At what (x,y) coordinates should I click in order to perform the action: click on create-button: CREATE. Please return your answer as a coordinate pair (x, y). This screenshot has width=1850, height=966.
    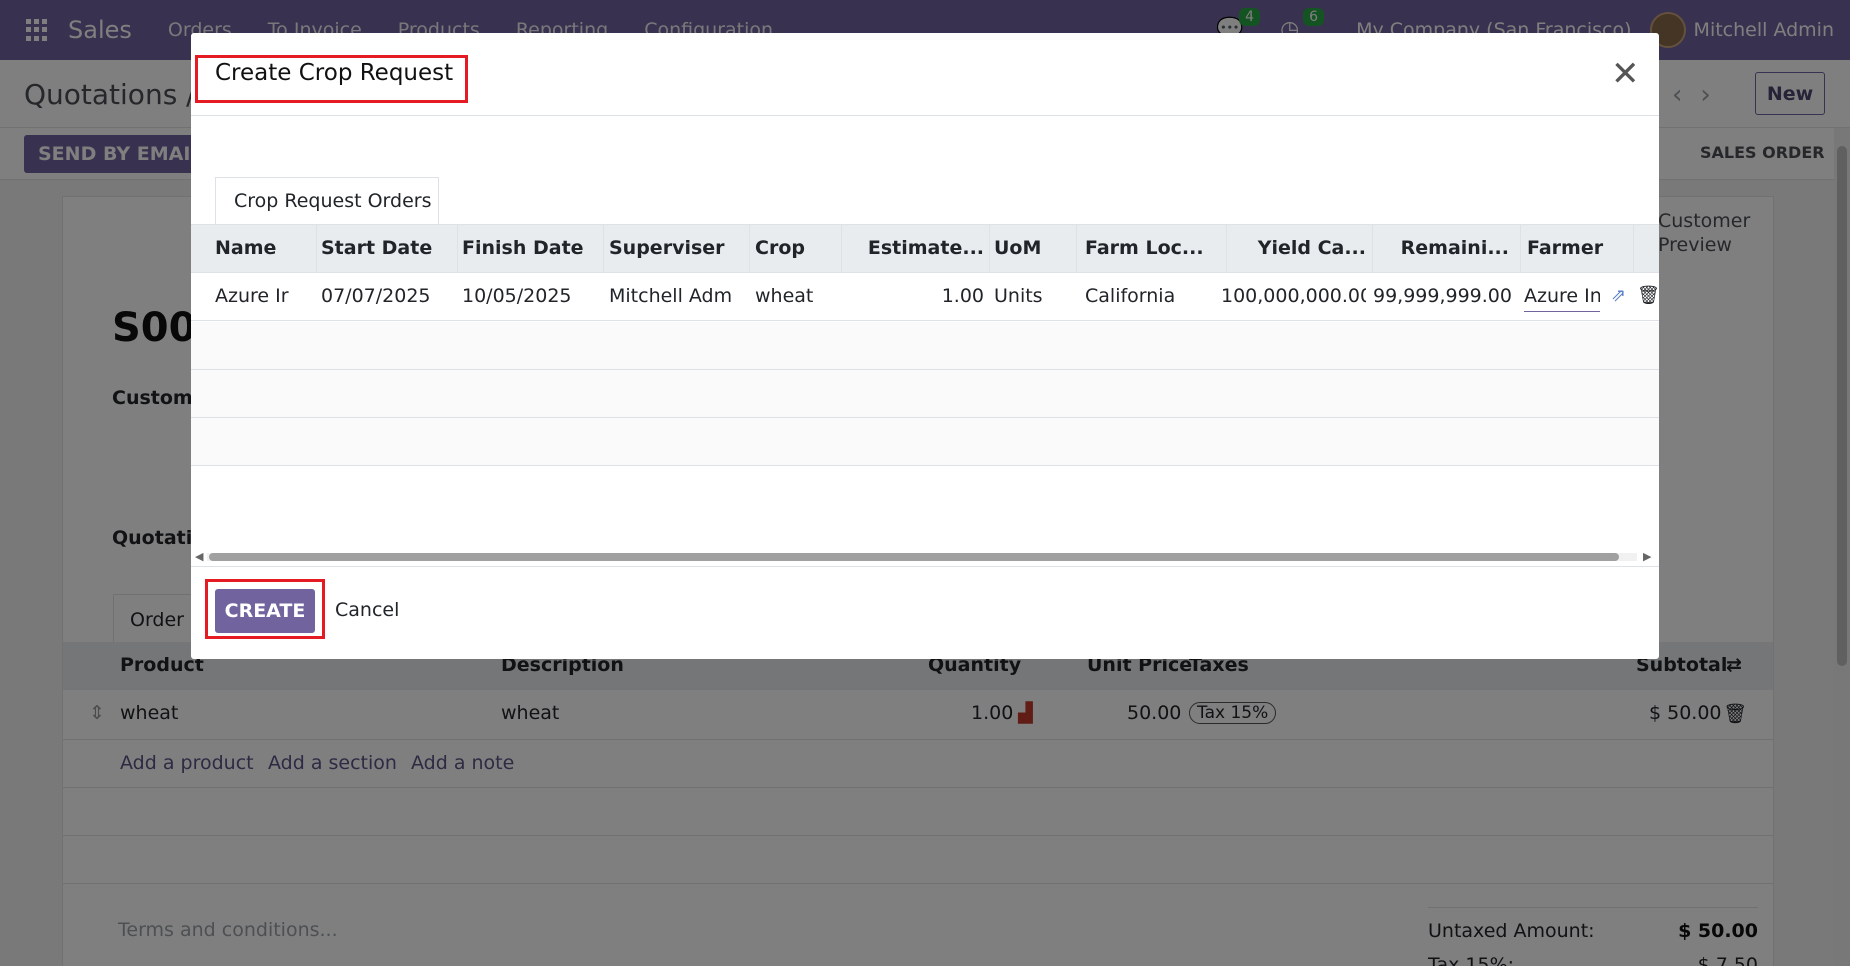
    Looking at the image, I should click on (265, 611).